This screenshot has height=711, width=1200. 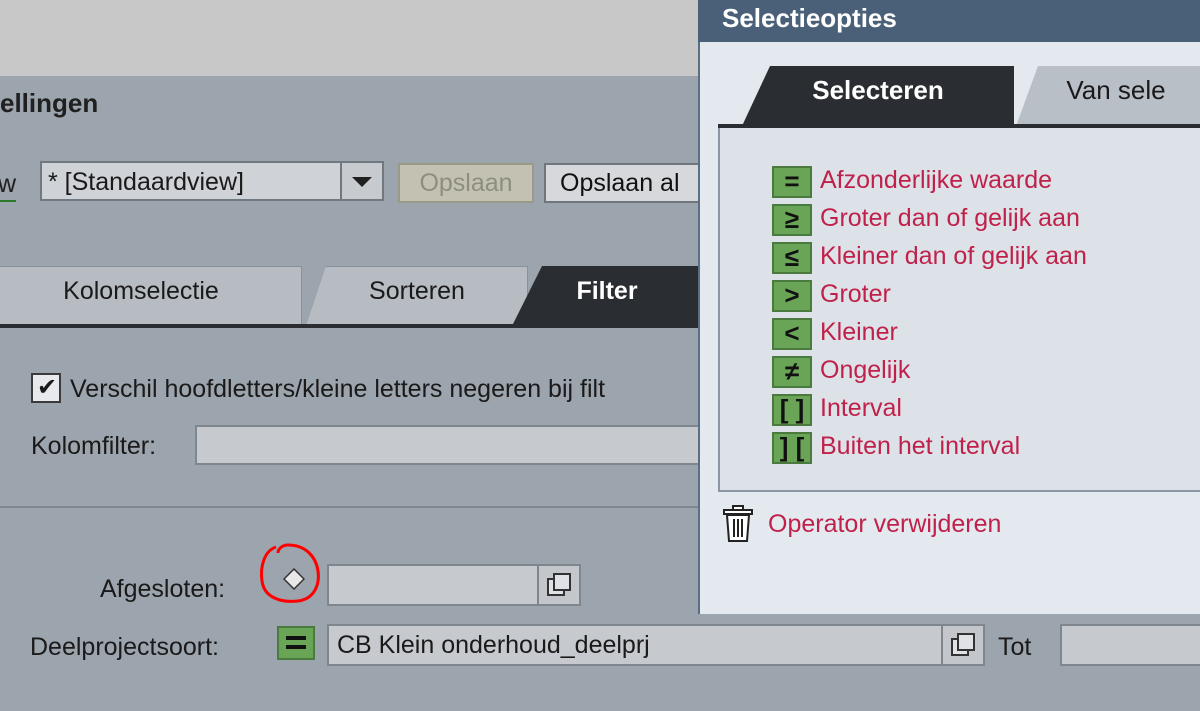 What do you see at coordinates (124, 647) in the screenshot?
I see `deelprojectsoort-label: Deelprojectsoort:` at bounding box center [124, 647].